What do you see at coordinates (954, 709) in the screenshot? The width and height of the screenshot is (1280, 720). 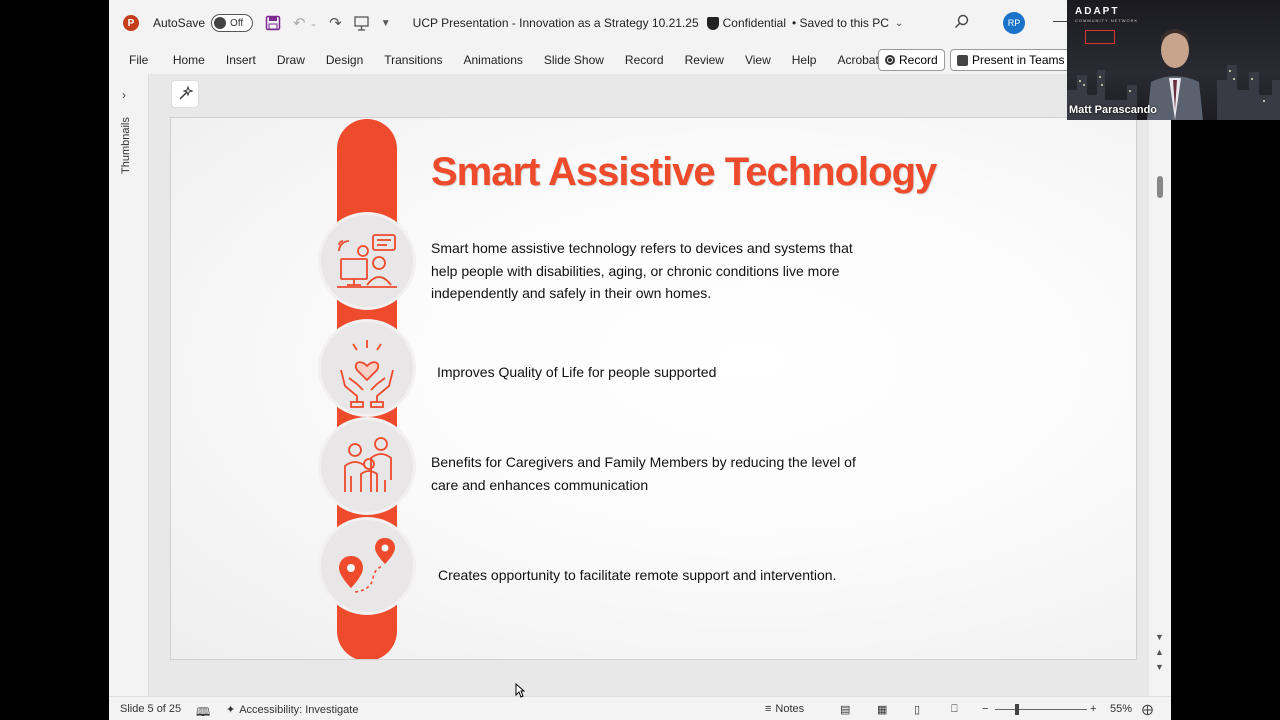 I see `slideshow-icon: ⎕` at bounding box center [954, 709].